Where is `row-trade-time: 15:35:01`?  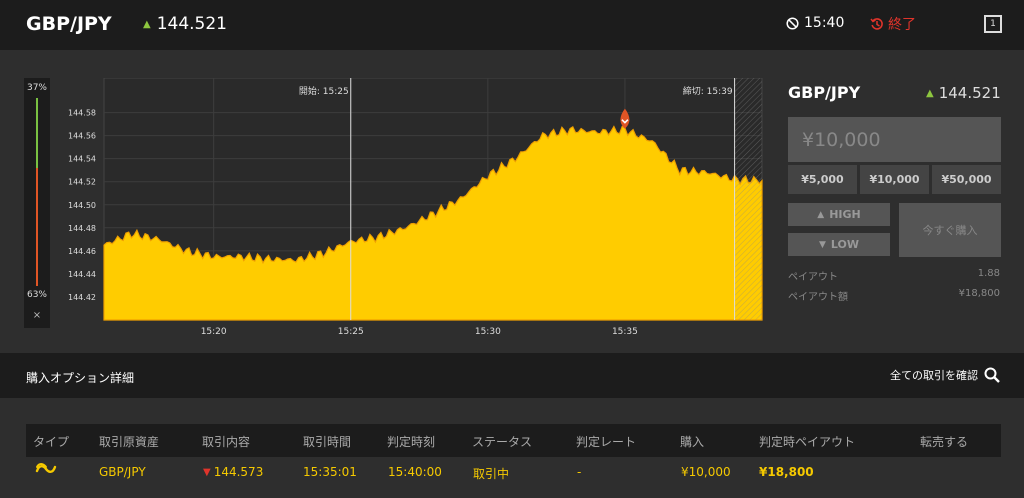 row-trade-time: 15:35:01 is located at coordinates (330, 472).